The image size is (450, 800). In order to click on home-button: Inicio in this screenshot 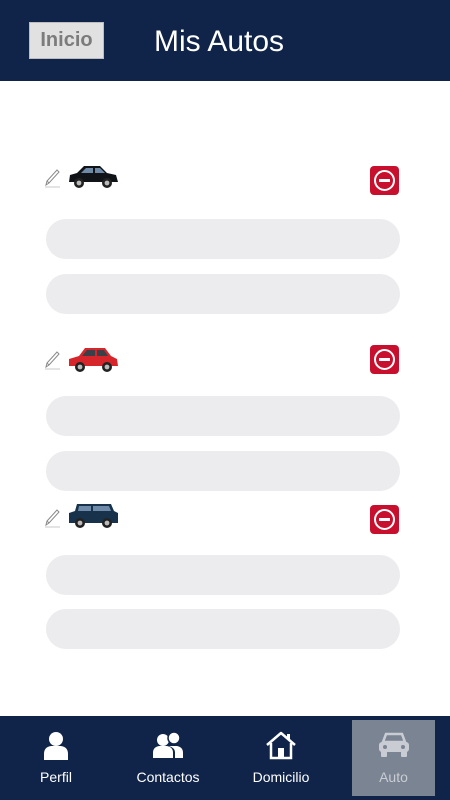, I will do `click(66, 40)`.